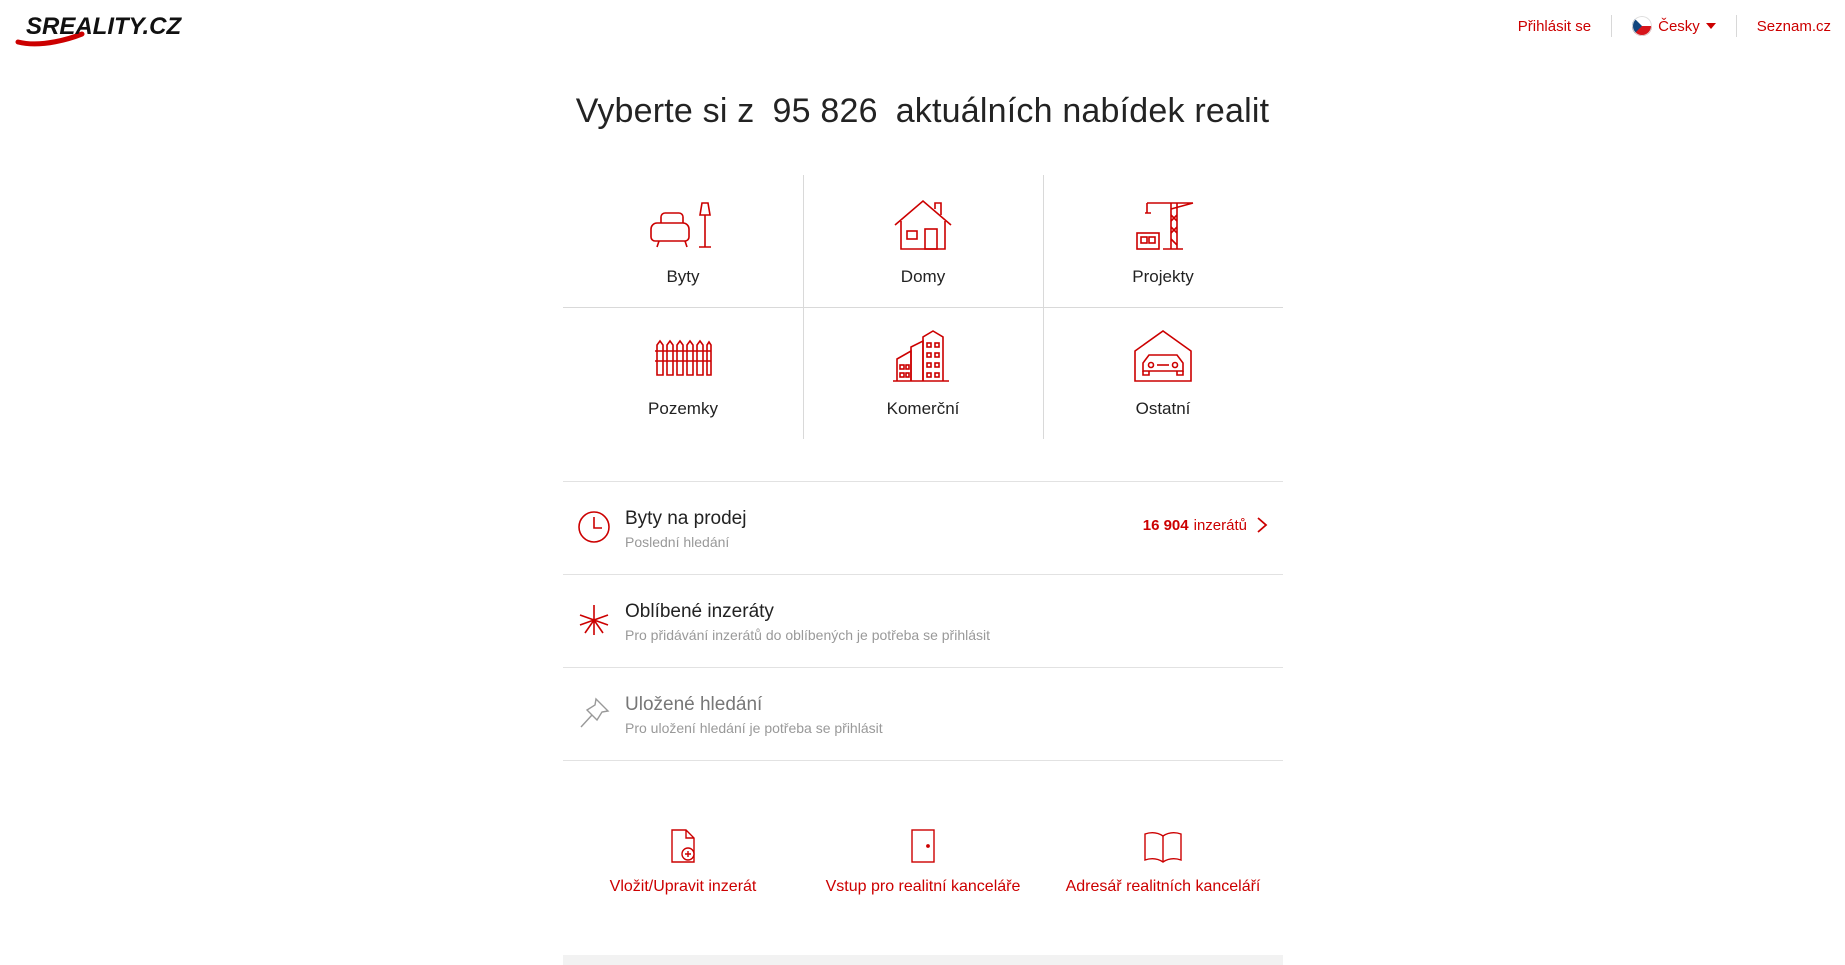  Describe the element at coordinates (1163, 356) in the screenshot. I see `garage-car-icon` at that location.